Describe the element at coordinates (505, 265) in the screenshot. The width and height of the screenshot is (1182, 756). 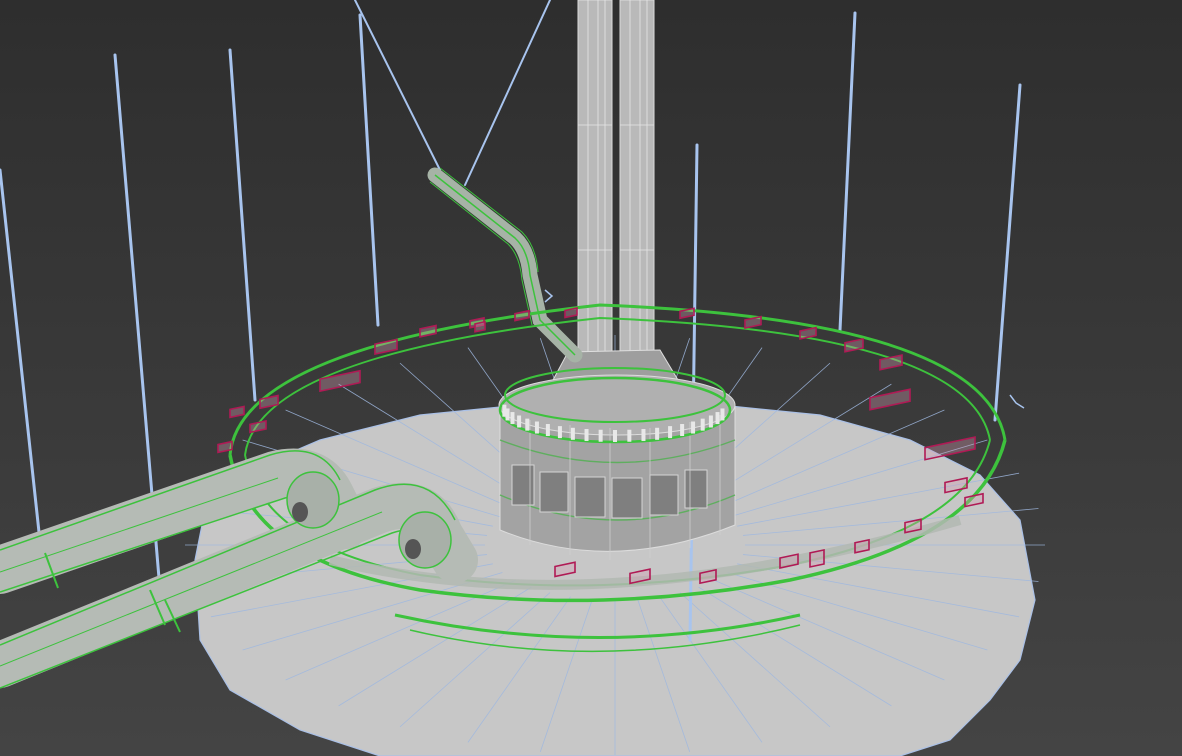
I see `feed-pipe-body` at that location.